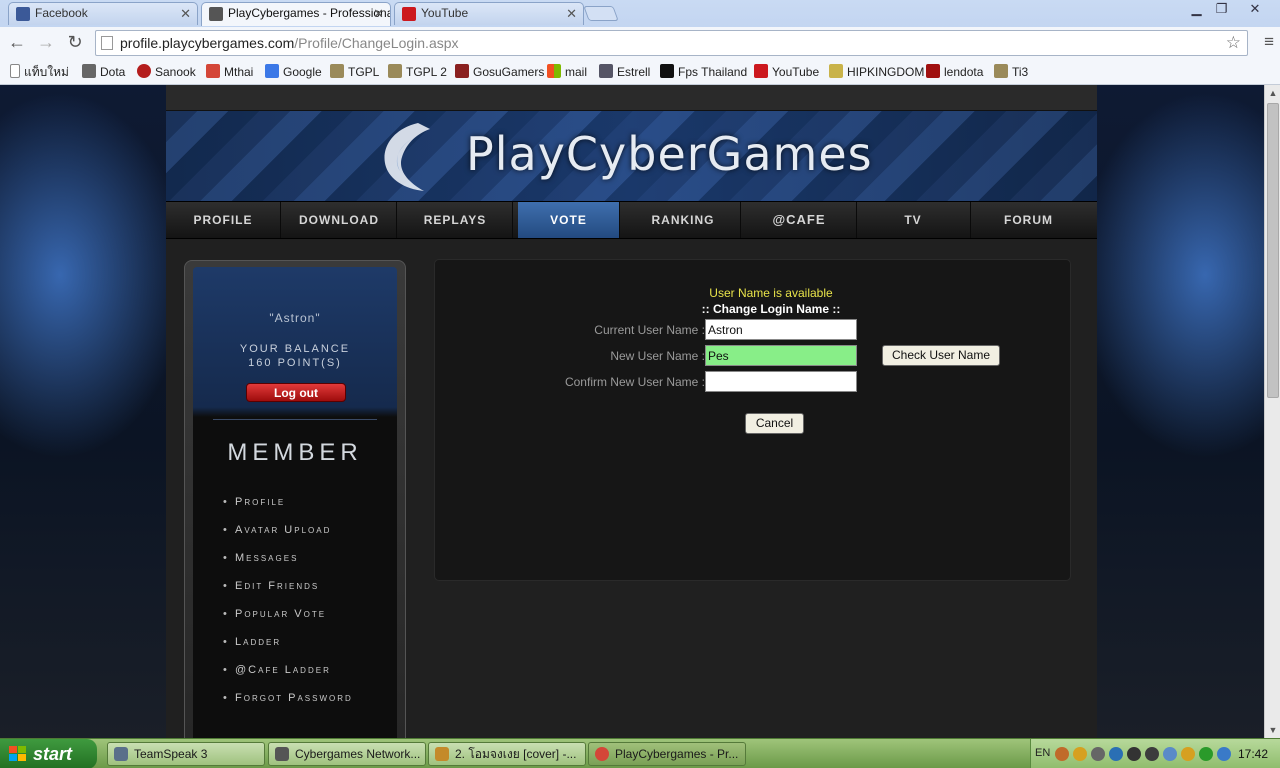 The height and width of the screenshot is (768, 1280). Describe the element at coordinates (223, 220) in the screenshot. I see `nav-profile: PROFILE` at that location.